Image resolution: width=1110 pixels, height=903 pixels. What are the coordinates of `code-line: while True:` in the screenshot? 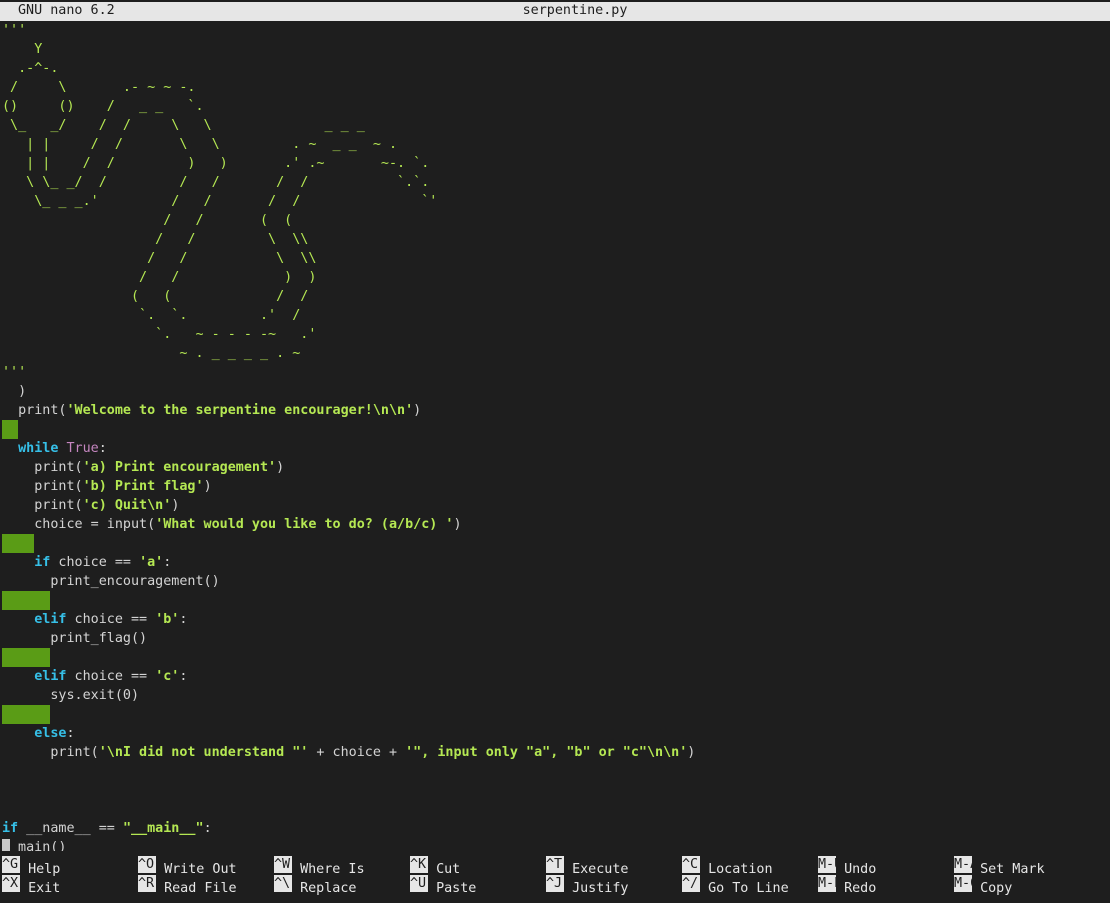 It's located at (62, 448).